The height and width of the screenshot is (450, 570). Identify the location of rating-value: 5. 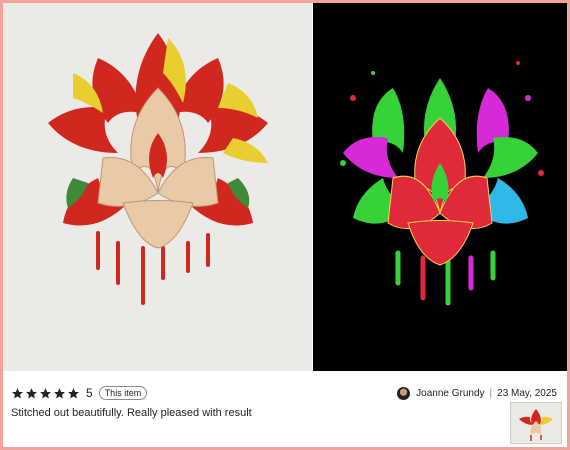
(89, 393).